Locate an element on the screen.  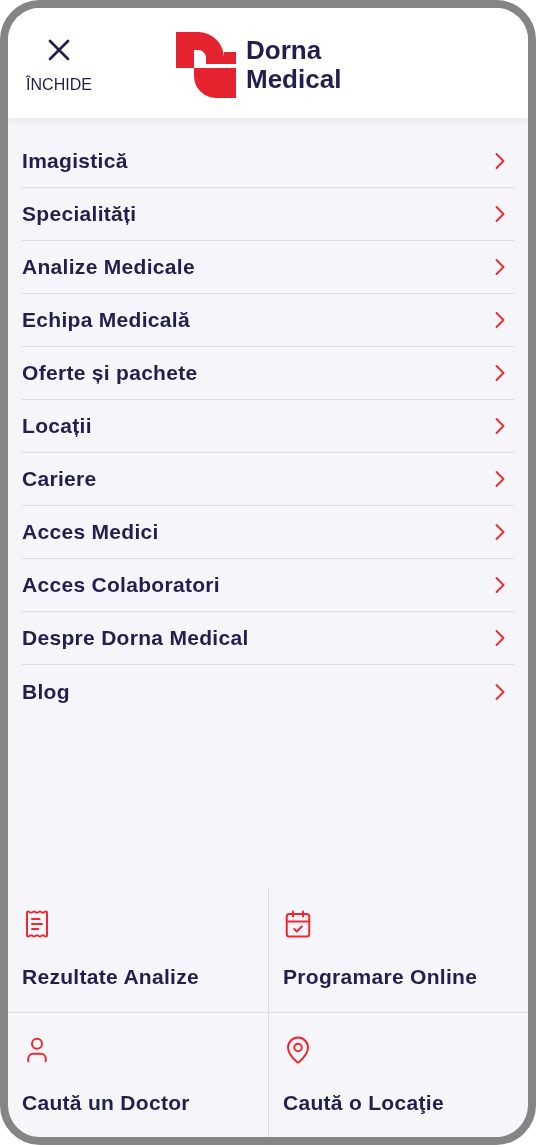
menu-item: Blog is located at coordinates (268, 691).